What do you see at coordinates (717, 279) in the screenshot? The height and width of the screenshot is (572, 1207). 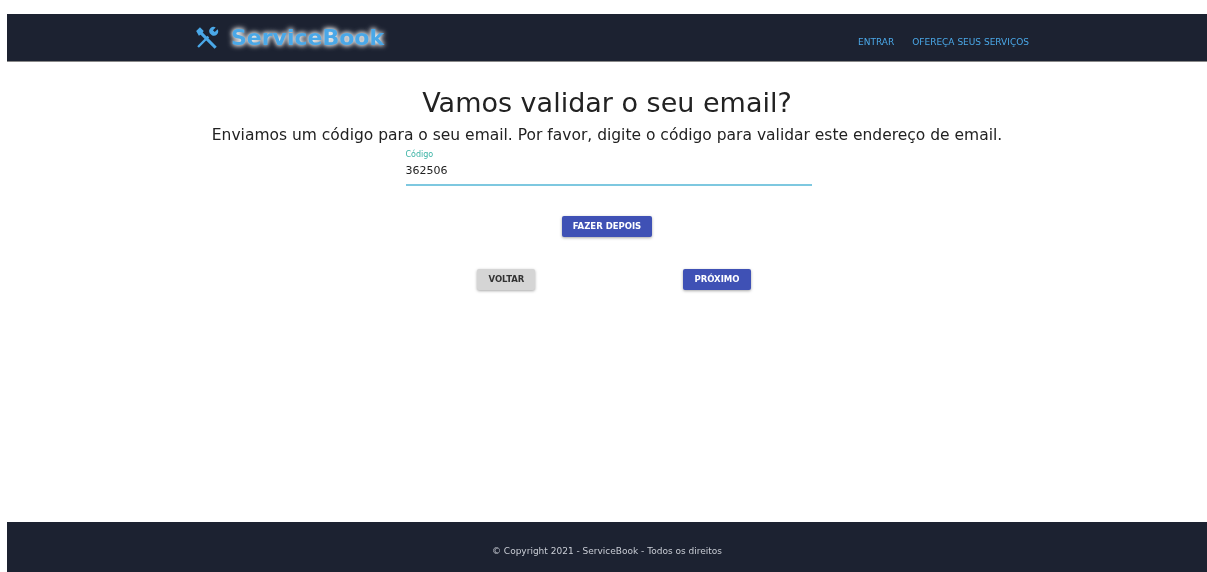 I see `action-button: PRÓXIMO` at bounding box center [717, 279].